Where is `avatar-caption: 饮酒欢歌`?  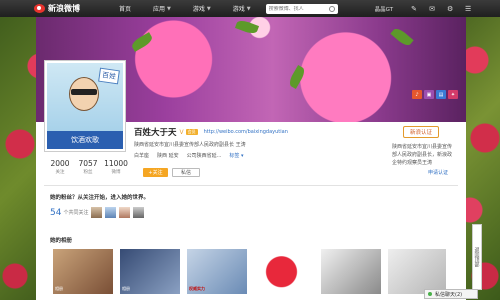
avatar-caption: 饮酒欢歌 is located at coordinates (85, 140).